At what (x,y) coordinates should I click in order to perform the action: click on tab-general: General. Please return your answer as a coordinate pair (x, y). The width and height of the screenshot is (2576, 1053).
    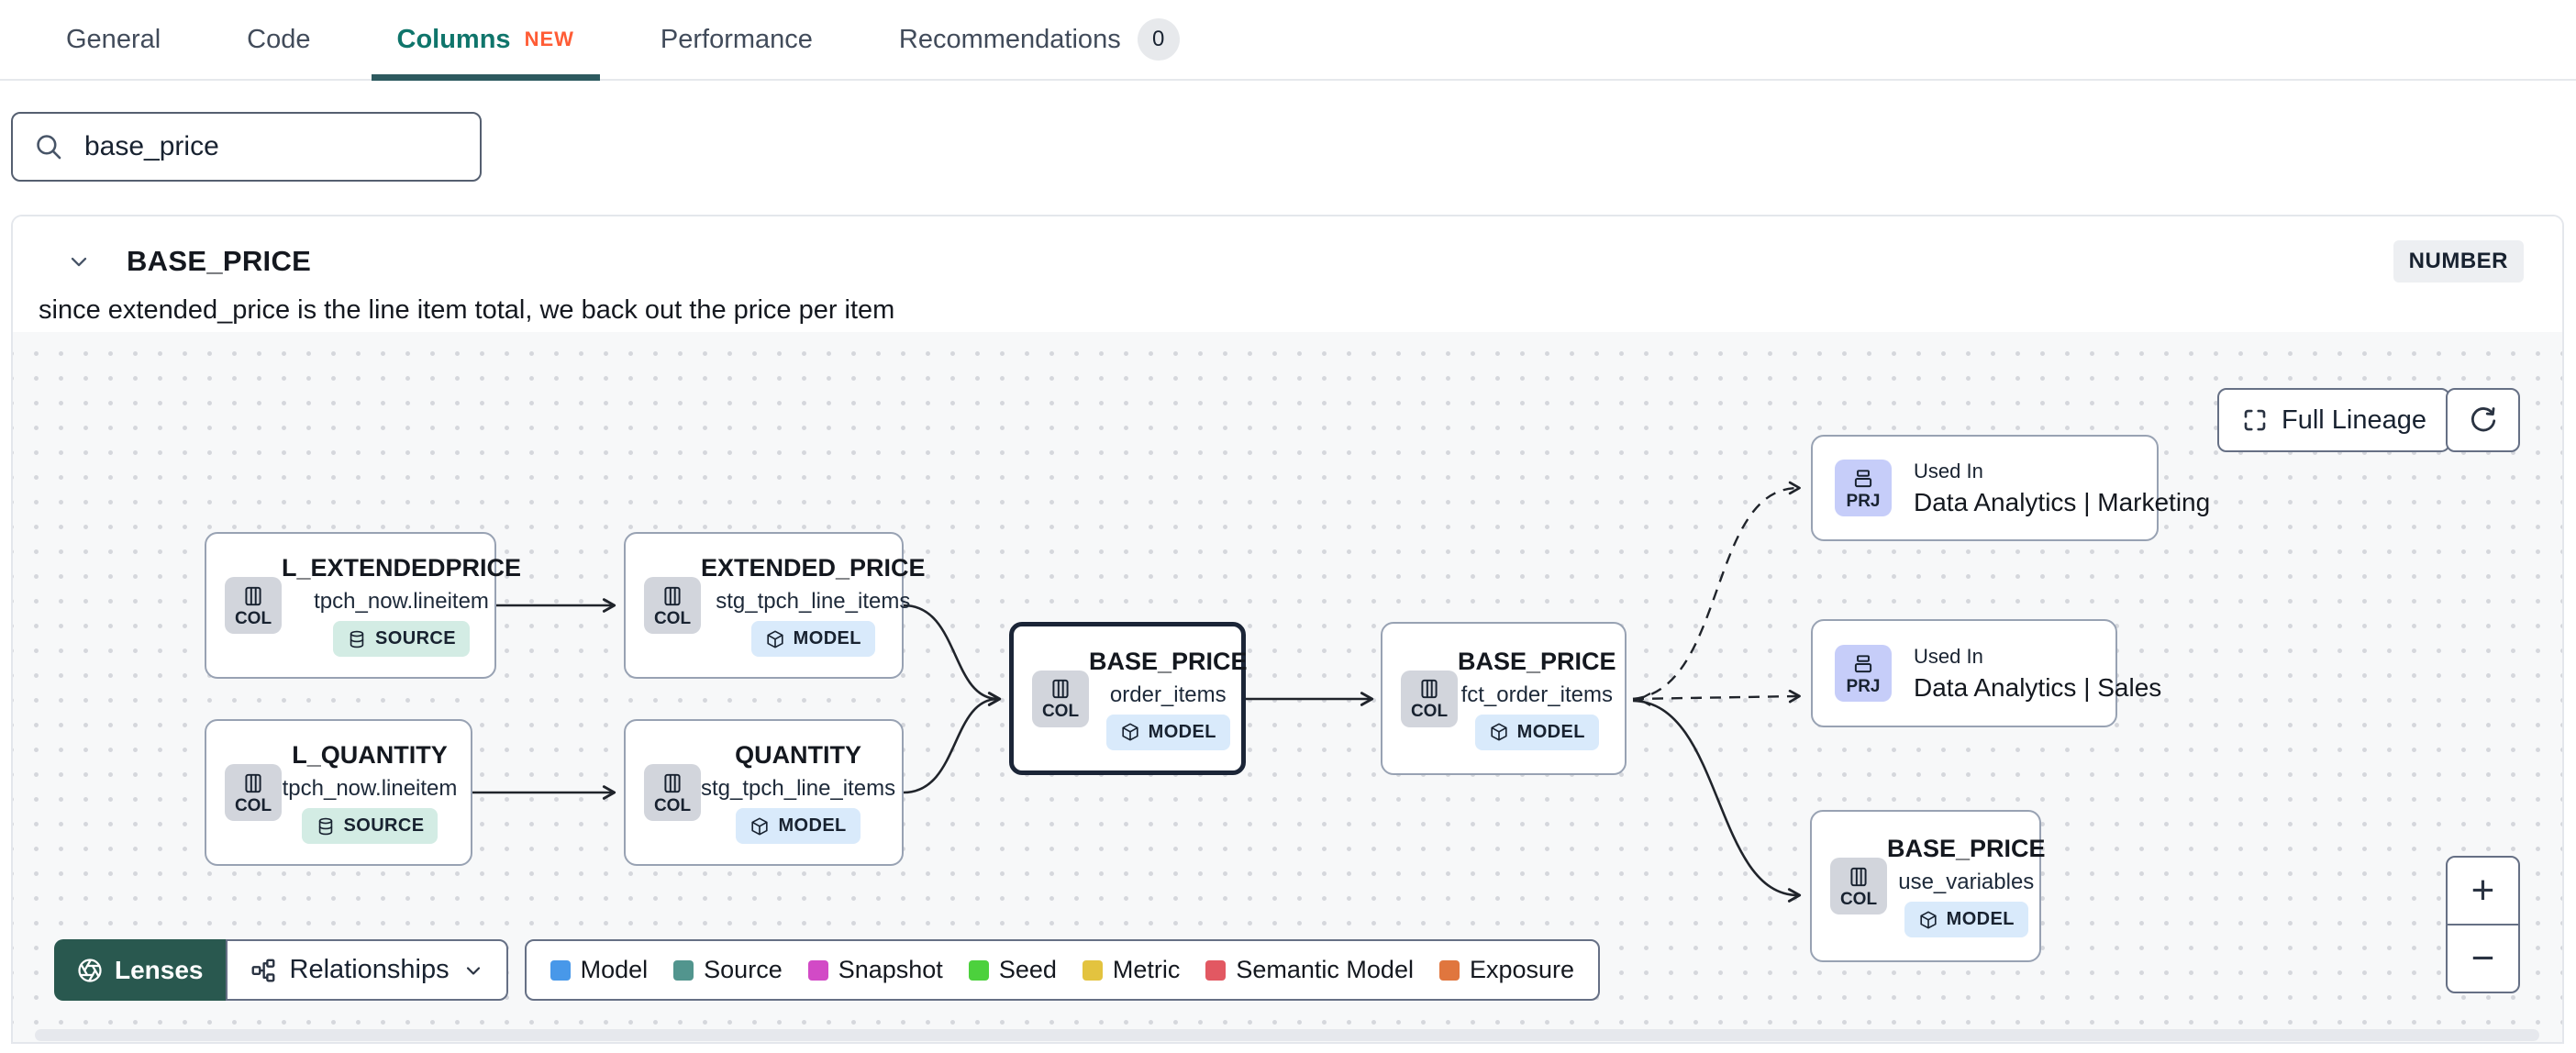
    Looking at the image, I should click on (113, 39).